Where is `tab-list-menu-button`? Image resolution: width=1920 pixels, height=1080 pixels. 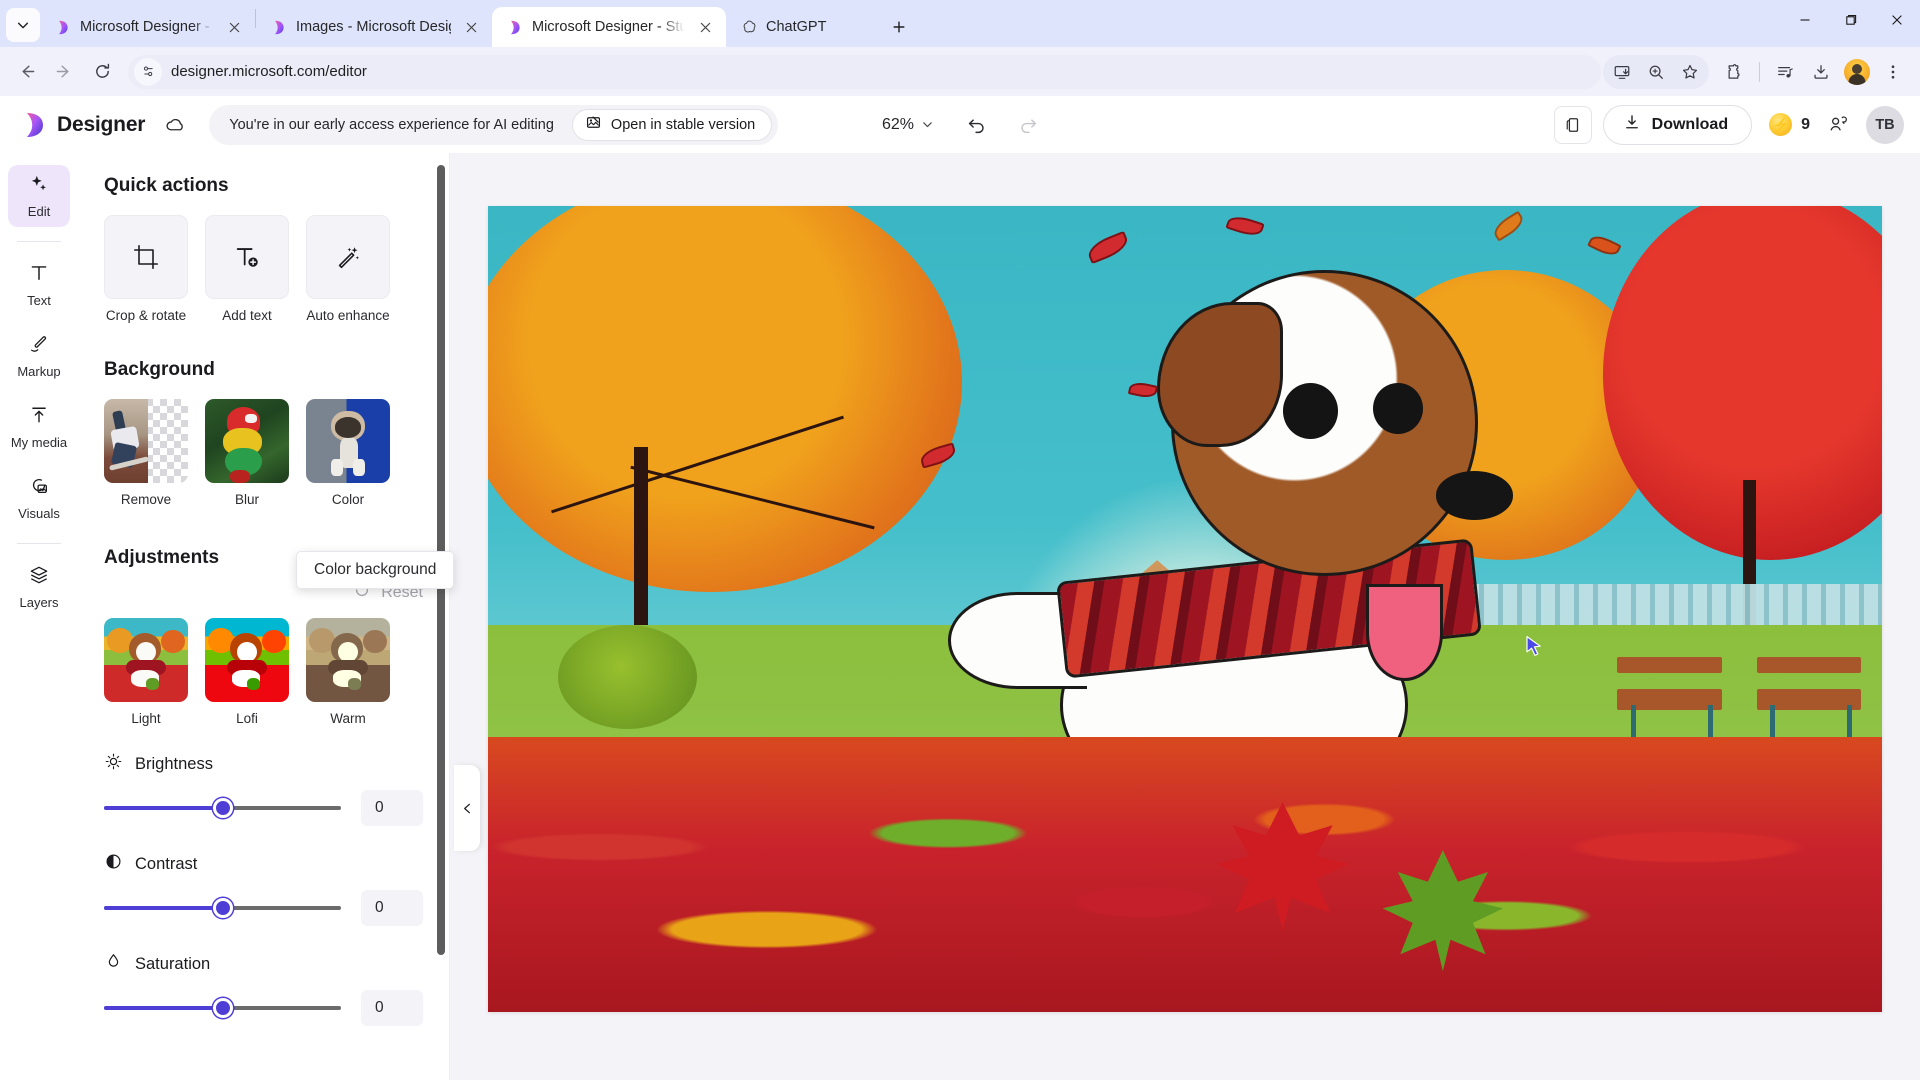 tab-list-menu-button is located at coordinates (23, 25).